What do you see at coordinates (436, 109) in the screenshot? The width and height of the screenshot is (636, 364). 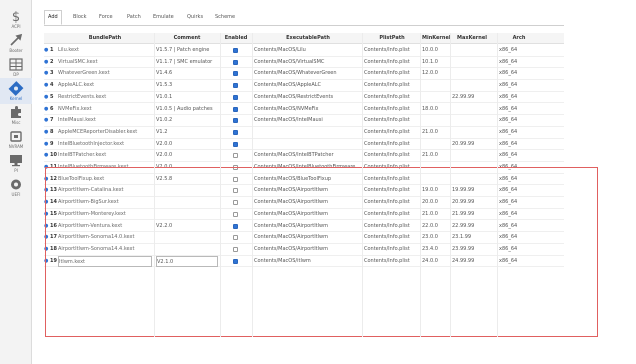 I see `cell-minkernel: 18.0.0` at bounding box center [436, 109].